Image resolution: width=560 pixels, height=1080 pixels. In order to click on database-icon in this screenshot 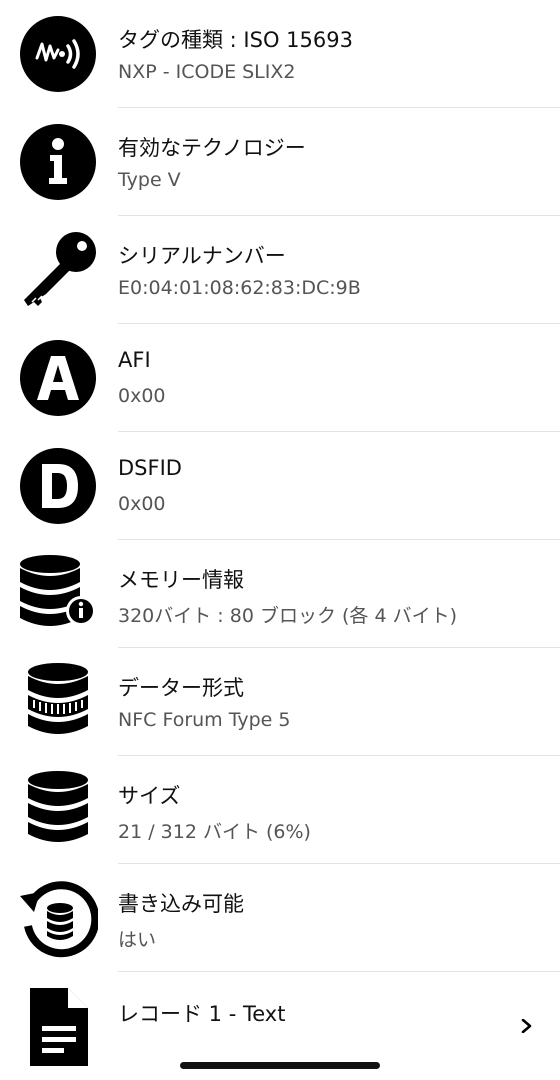, I will do `click(58, 810)`.